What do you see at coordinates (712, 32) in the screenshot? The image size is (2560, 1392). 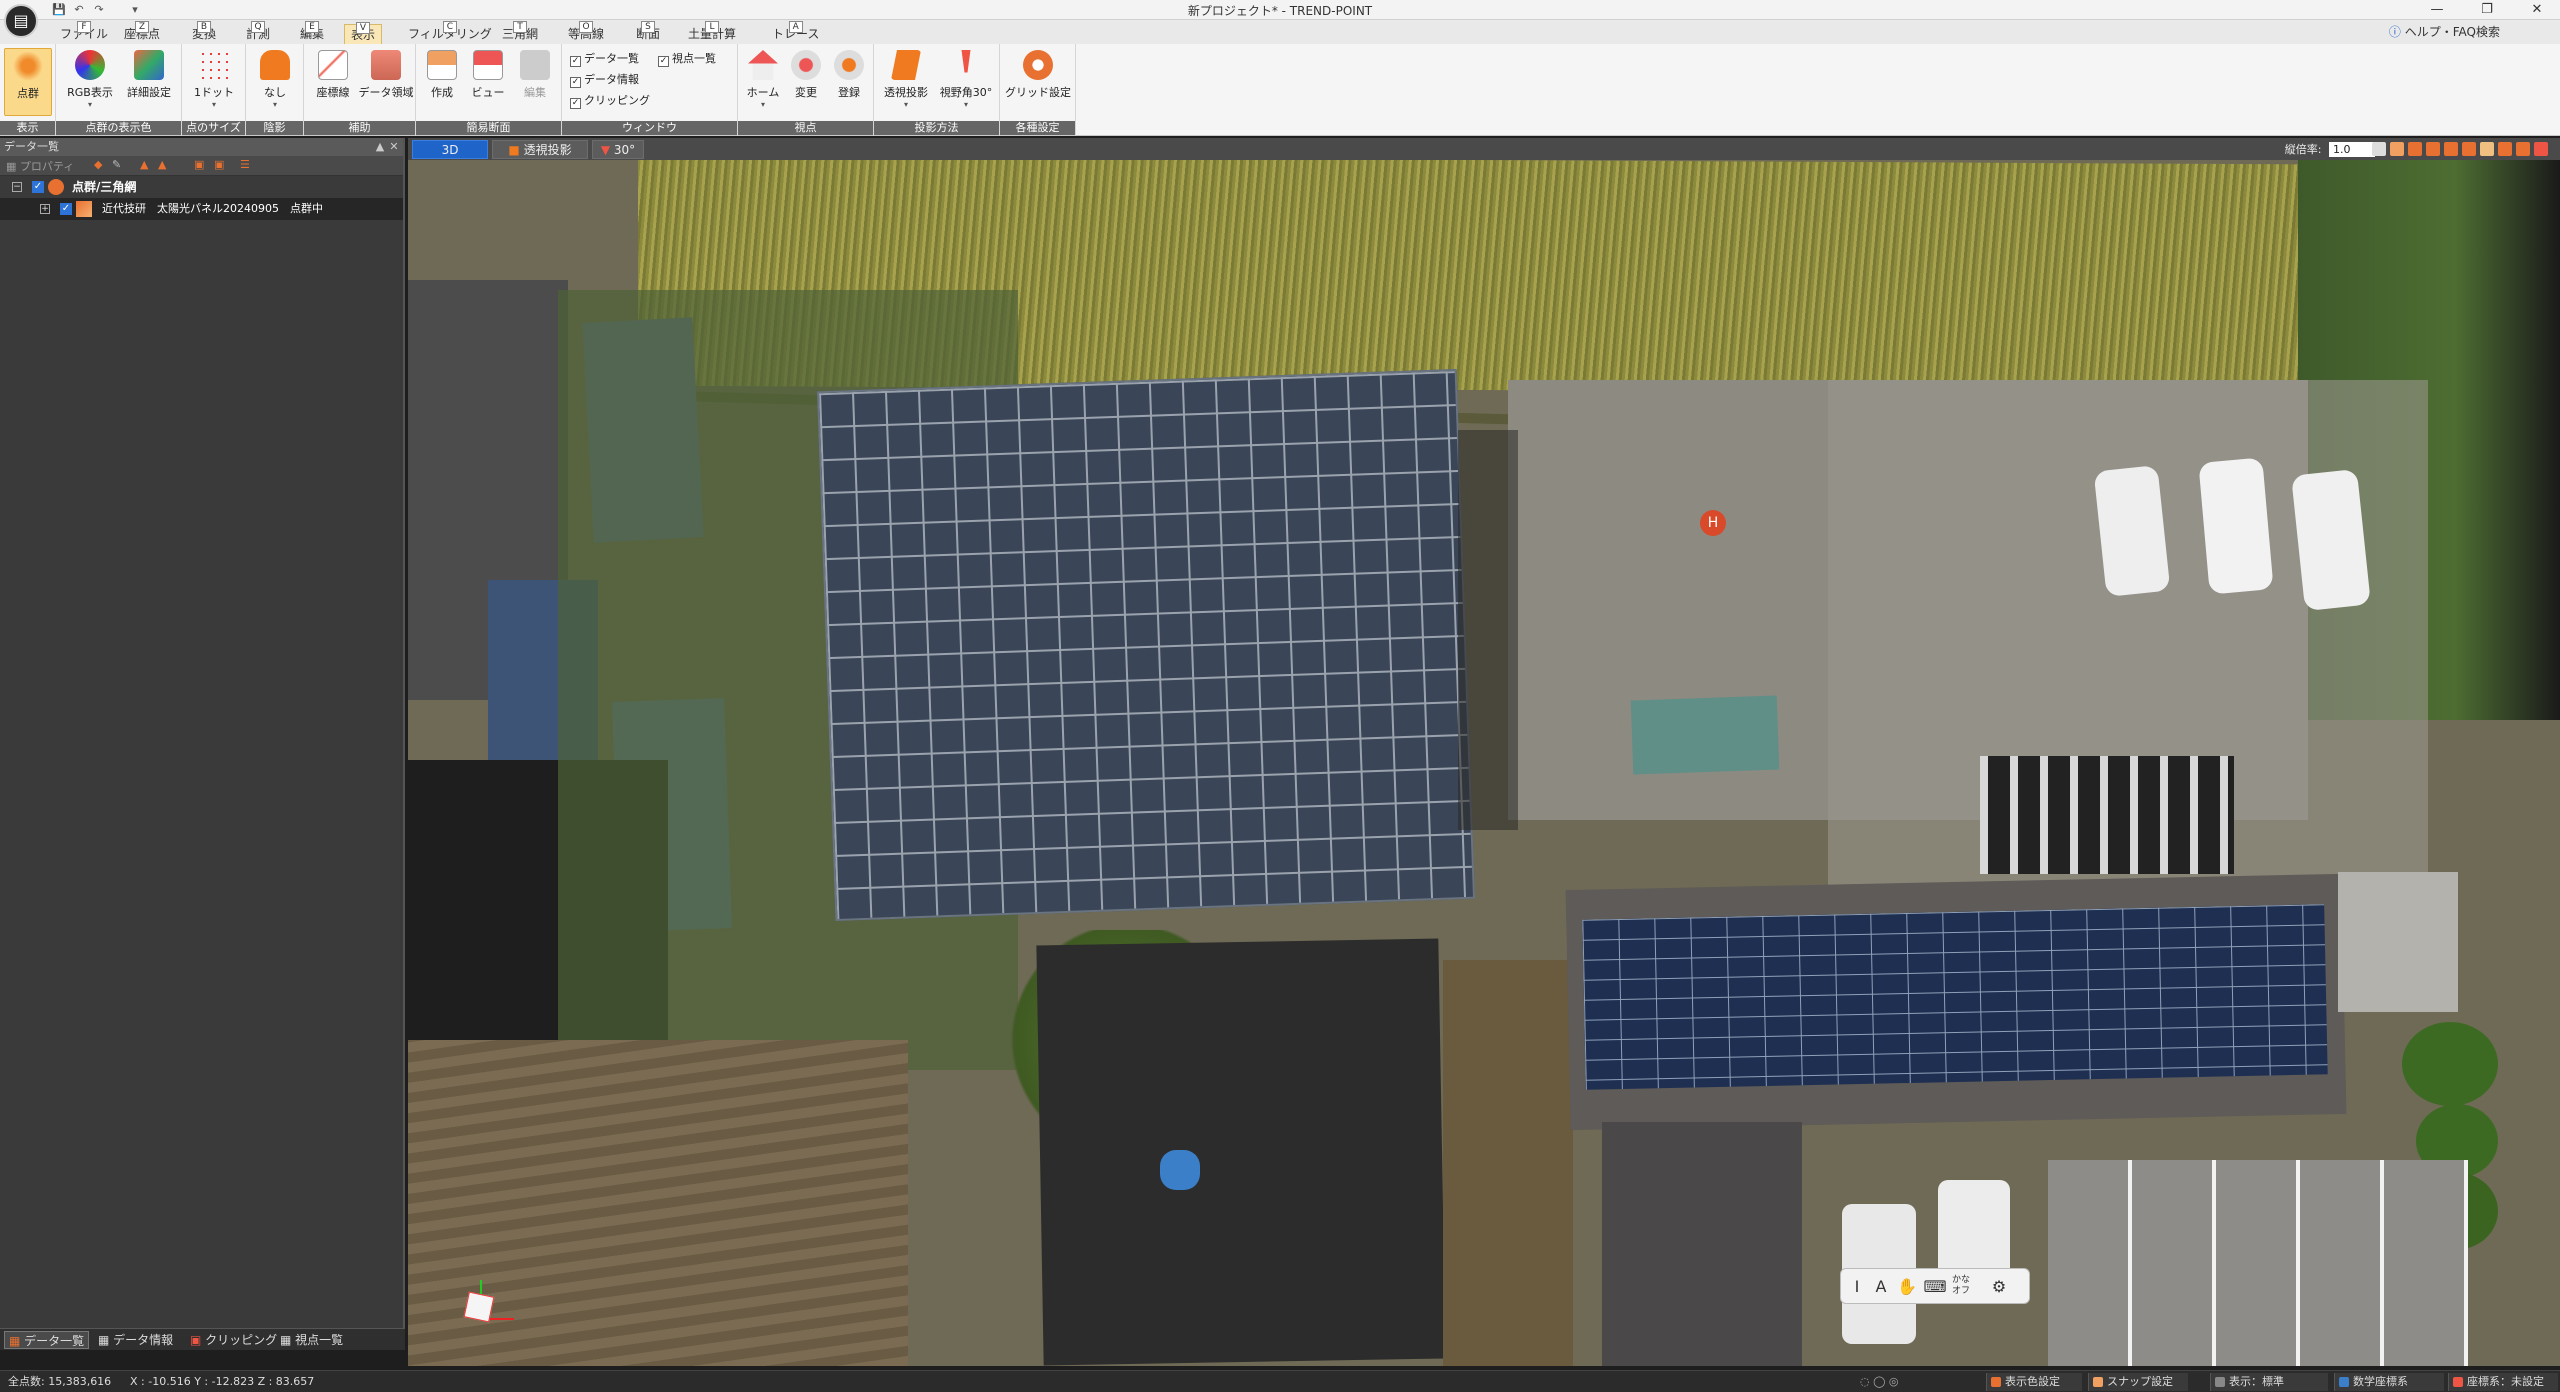 I see `tab-earthwork: L 土量計算` at bounding box center [712, 32].